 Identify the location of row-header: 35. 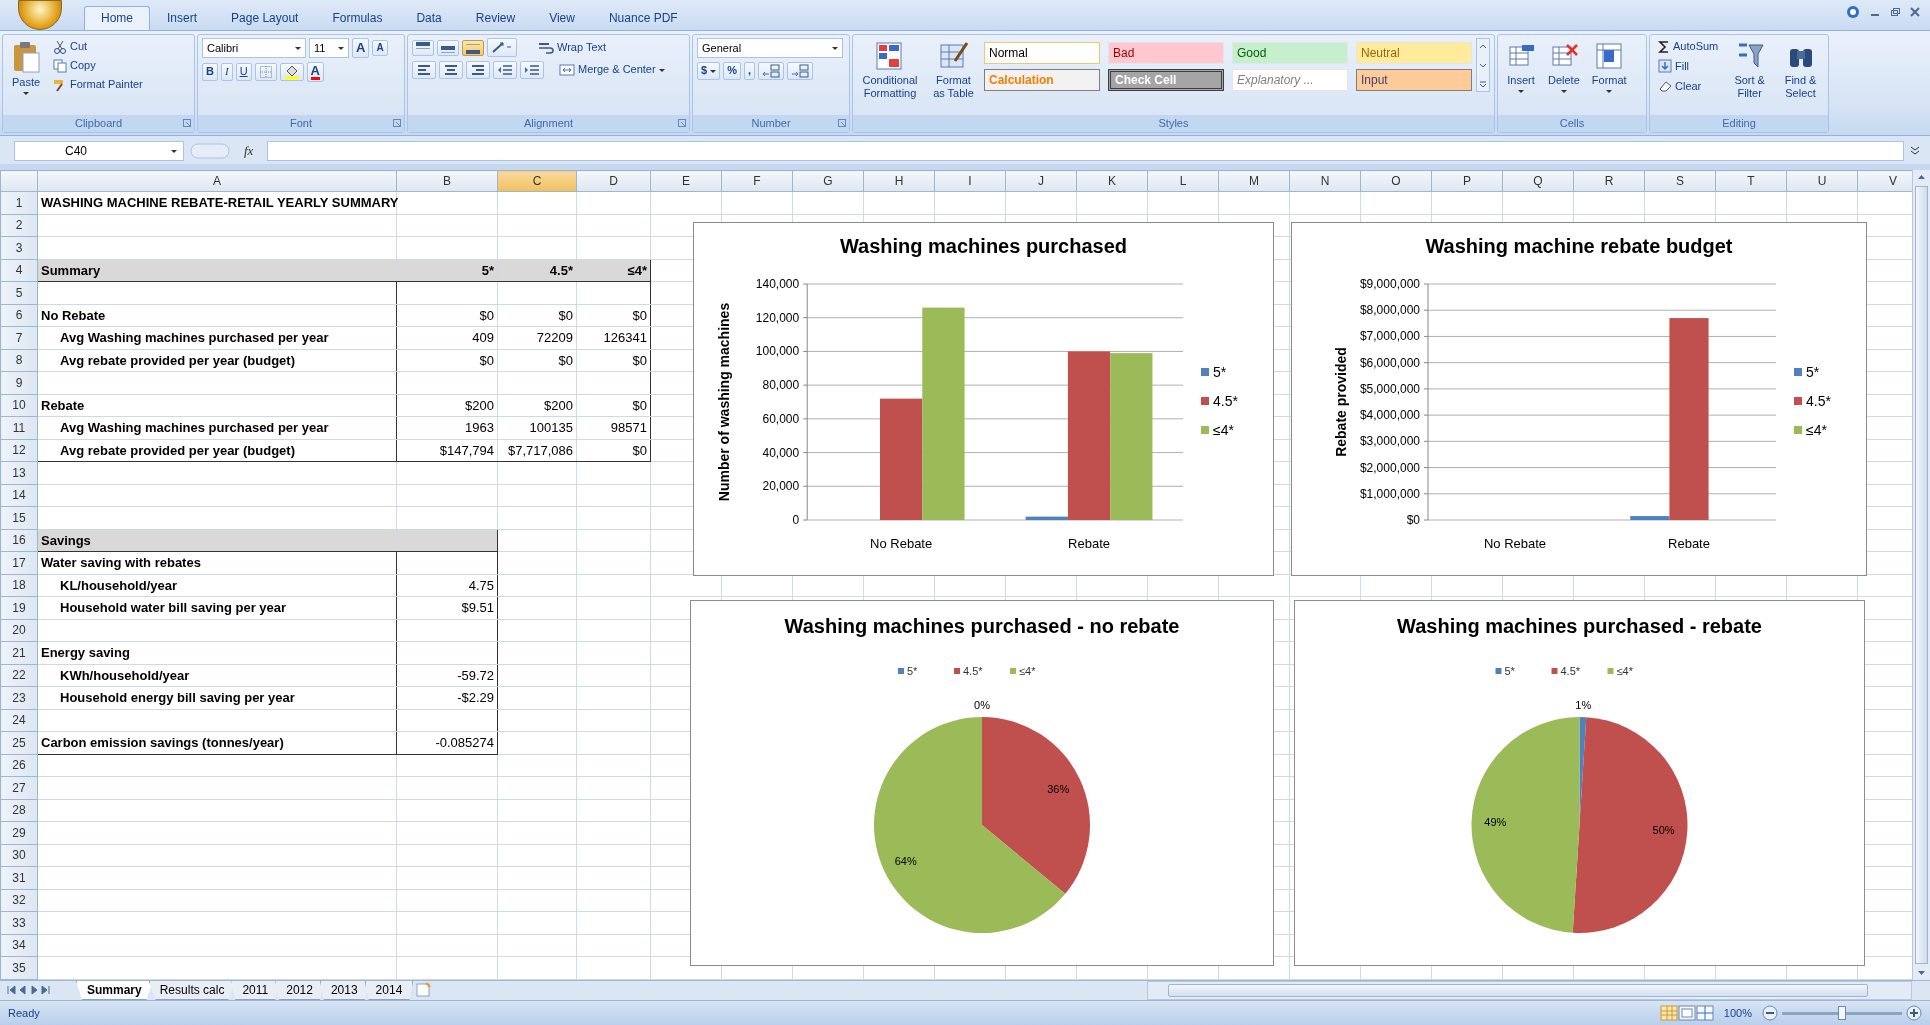
(19, 967).